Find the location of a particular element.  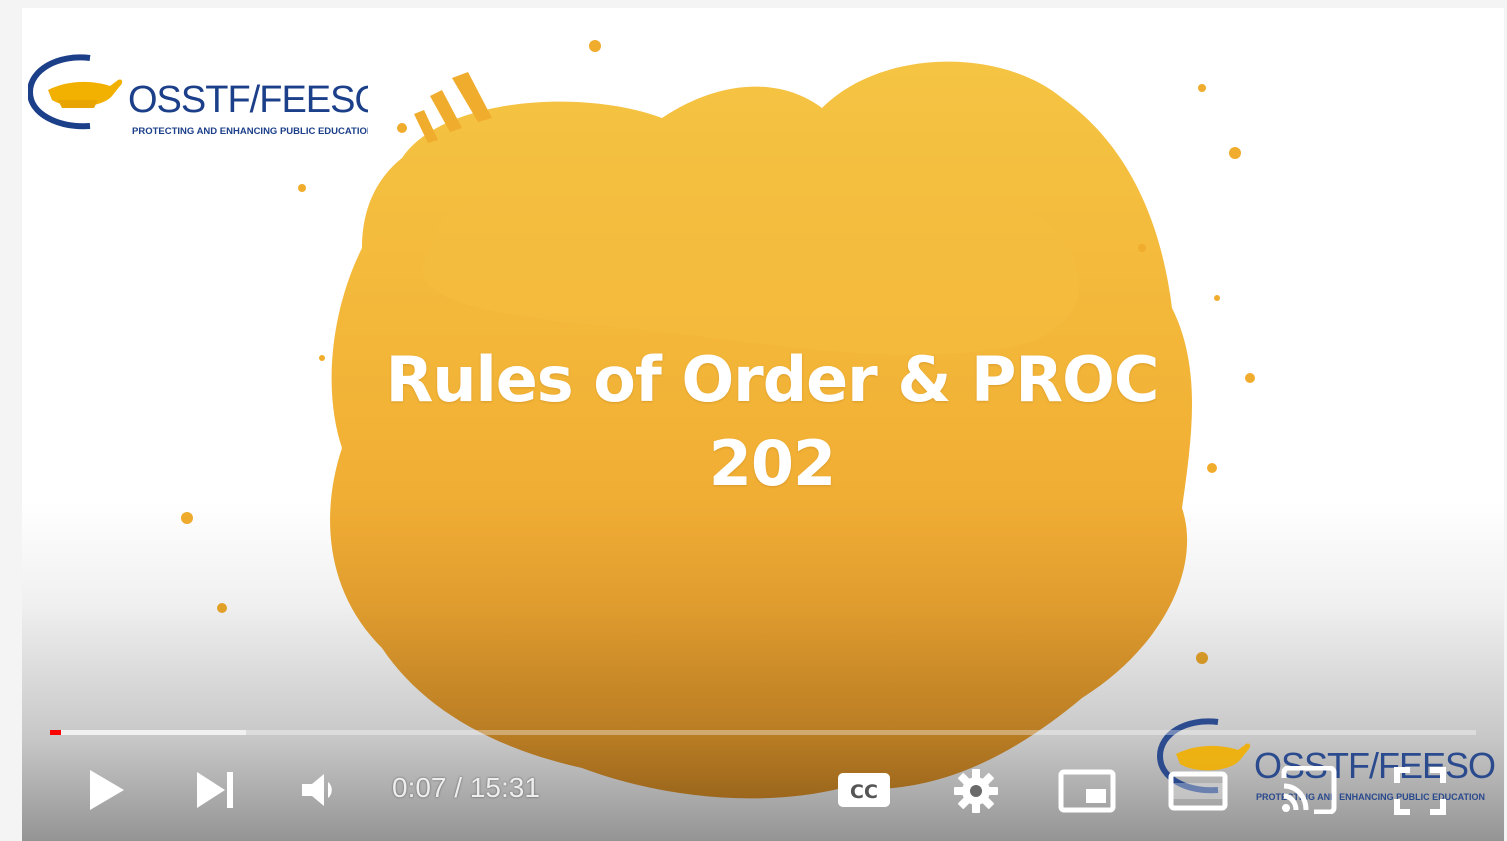

miniplayer-button is located at coordinates (1087, 791).